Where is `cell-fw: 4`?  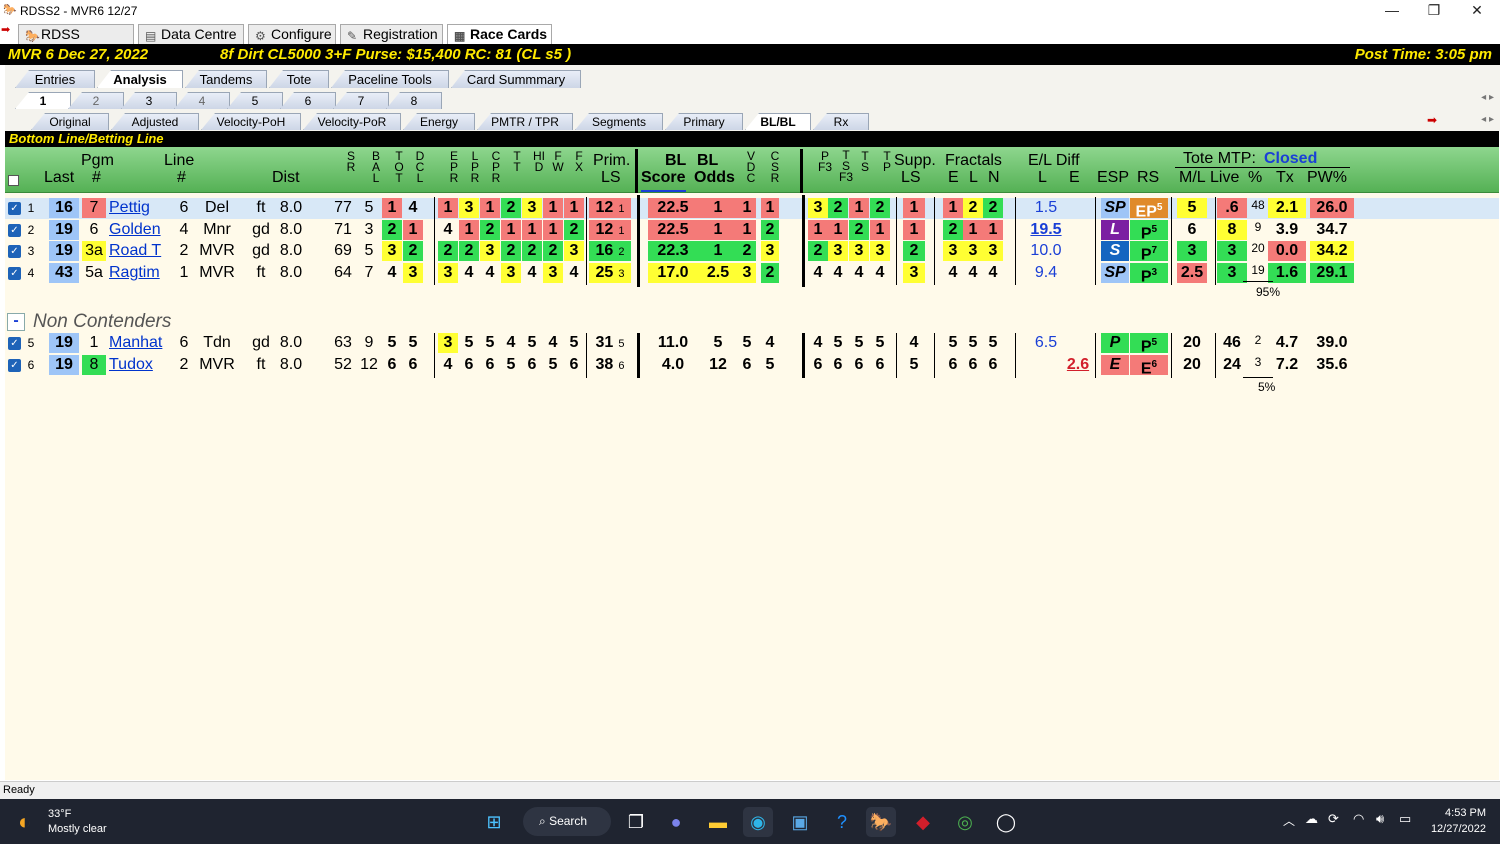
cell-fw: 4 is located at coordinates (553, 342).